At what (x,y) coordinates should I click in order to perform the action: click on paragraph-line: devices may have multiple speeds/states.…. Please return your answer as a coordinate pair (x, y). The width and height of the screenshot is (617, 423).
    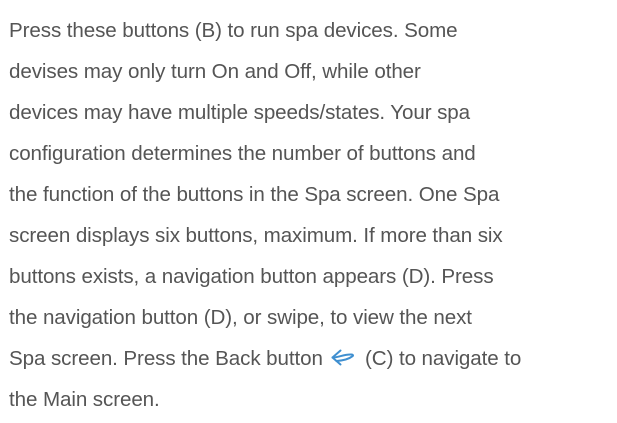
    Looking at the image, I should click on (240, 112).